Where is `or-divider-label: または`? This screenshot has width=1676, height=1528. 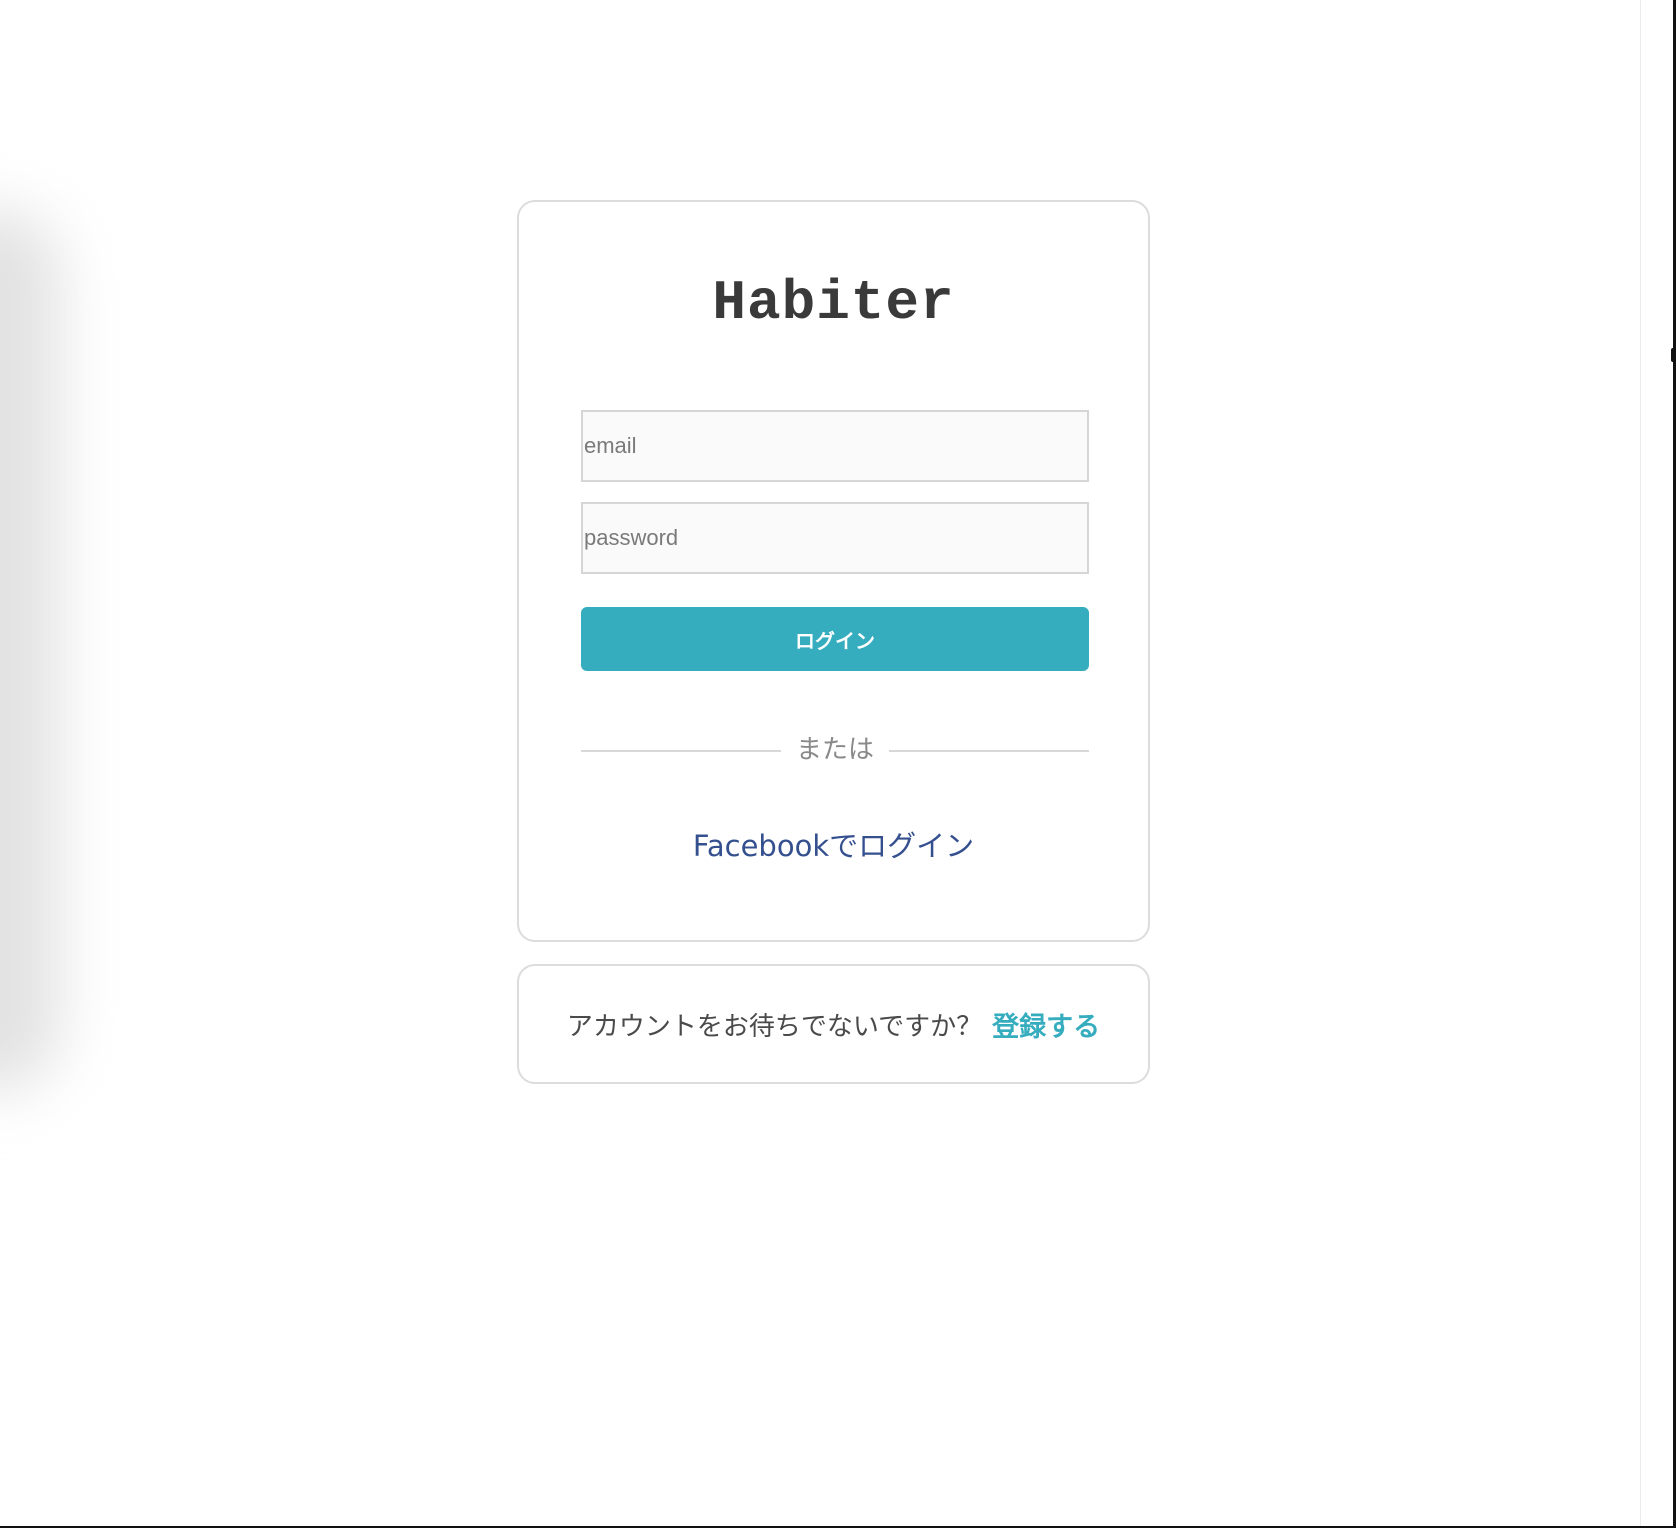 or-divider-label: または is located at coordinates (834, 750).